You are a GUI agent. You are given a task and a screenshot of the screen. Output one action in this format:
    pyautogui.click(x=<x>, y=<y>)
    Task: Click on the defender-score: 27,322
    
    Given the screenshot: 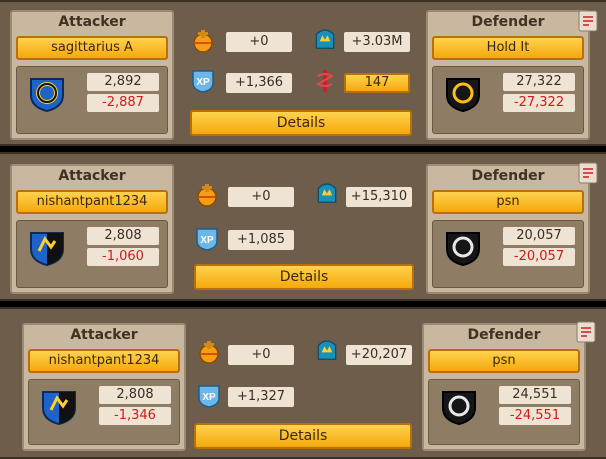 What is the action you would take?
    pyautogui.click(x=539, y=82)
    